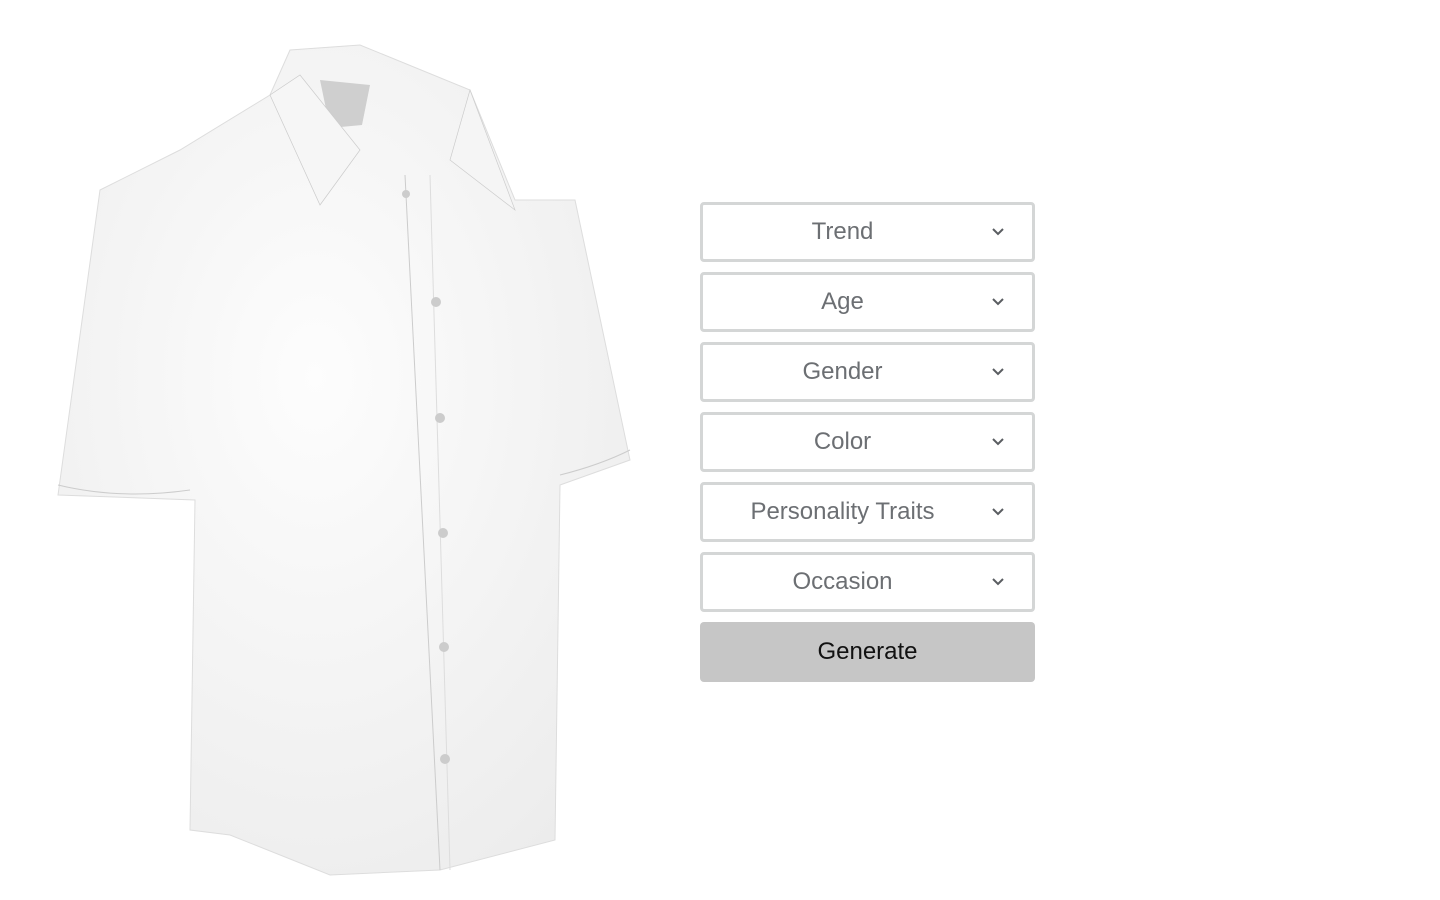 The width and height of the screenshot is (1440, 900). I want to click on trend-dropdown-label: Trend, so click(842, 231).